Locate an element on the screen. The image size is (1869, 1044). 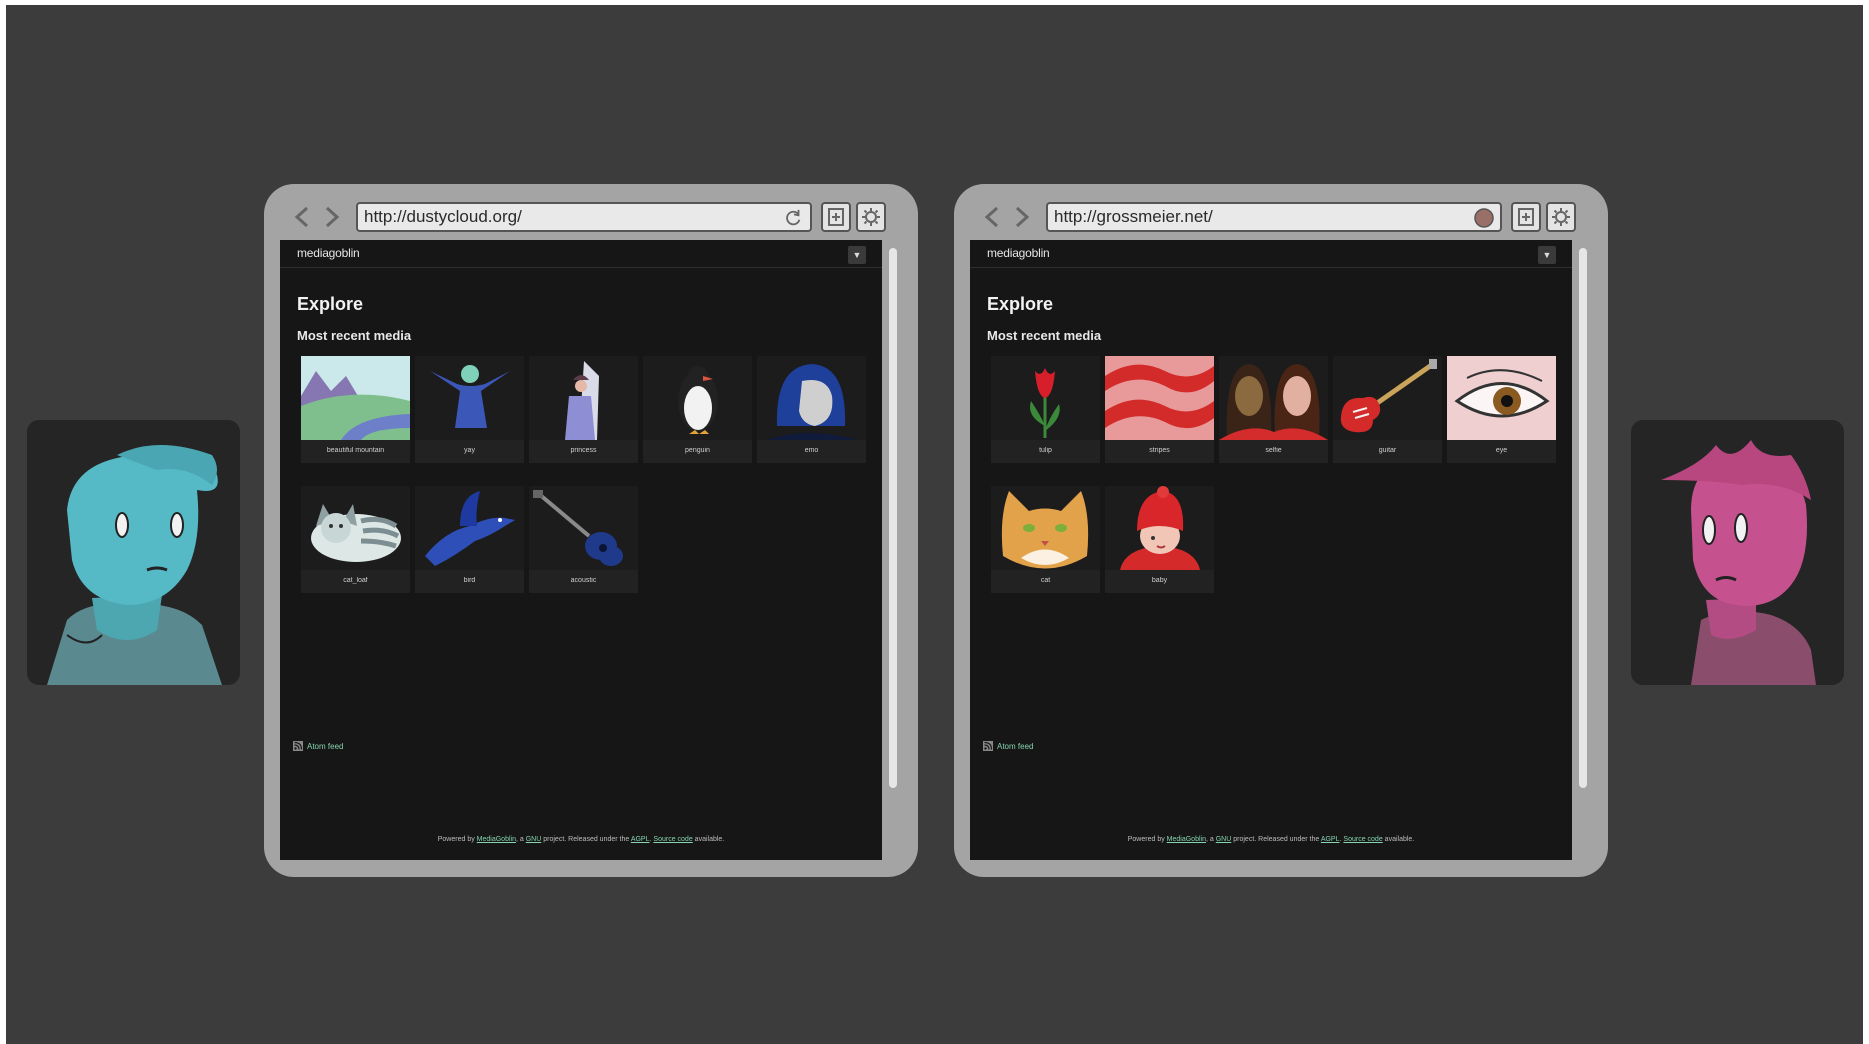
media-tile: cat_loaf is located at coordinates (355, 539).